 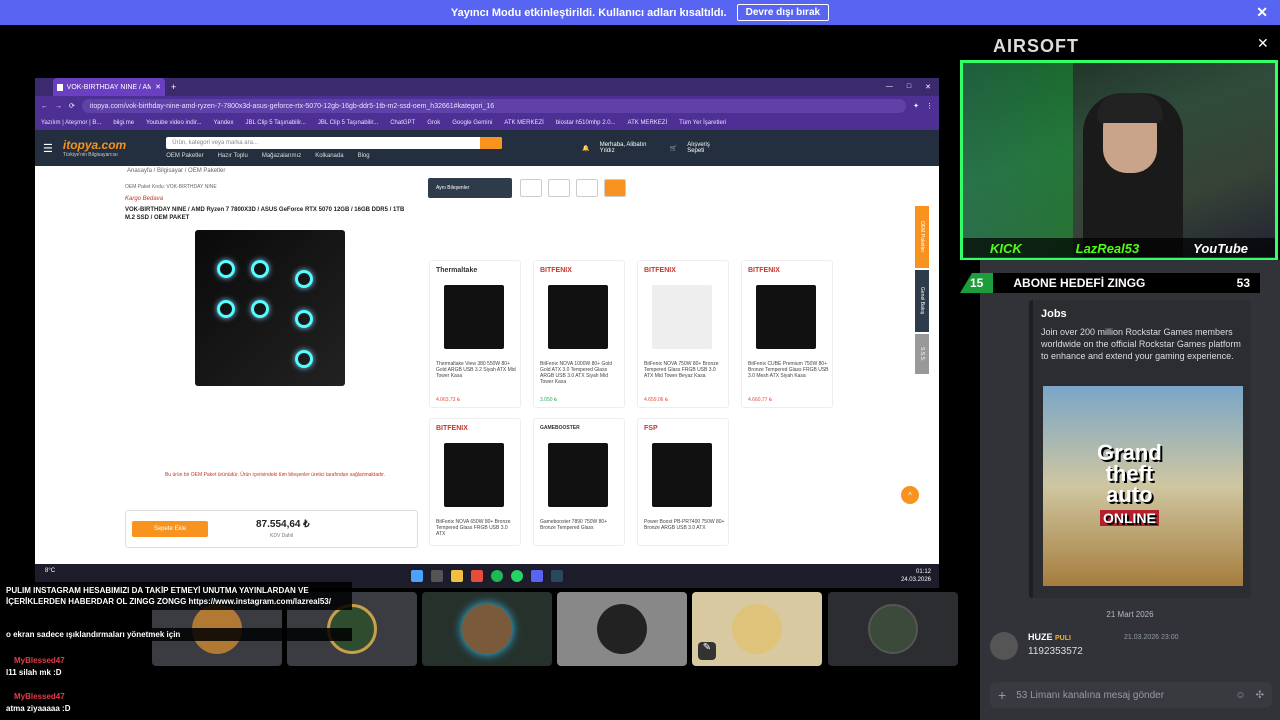 What do you see at coordinates (233, 156) in the screenshot?
I see `nav-item: Hazır Toplu` at bounding box center [233, 156].